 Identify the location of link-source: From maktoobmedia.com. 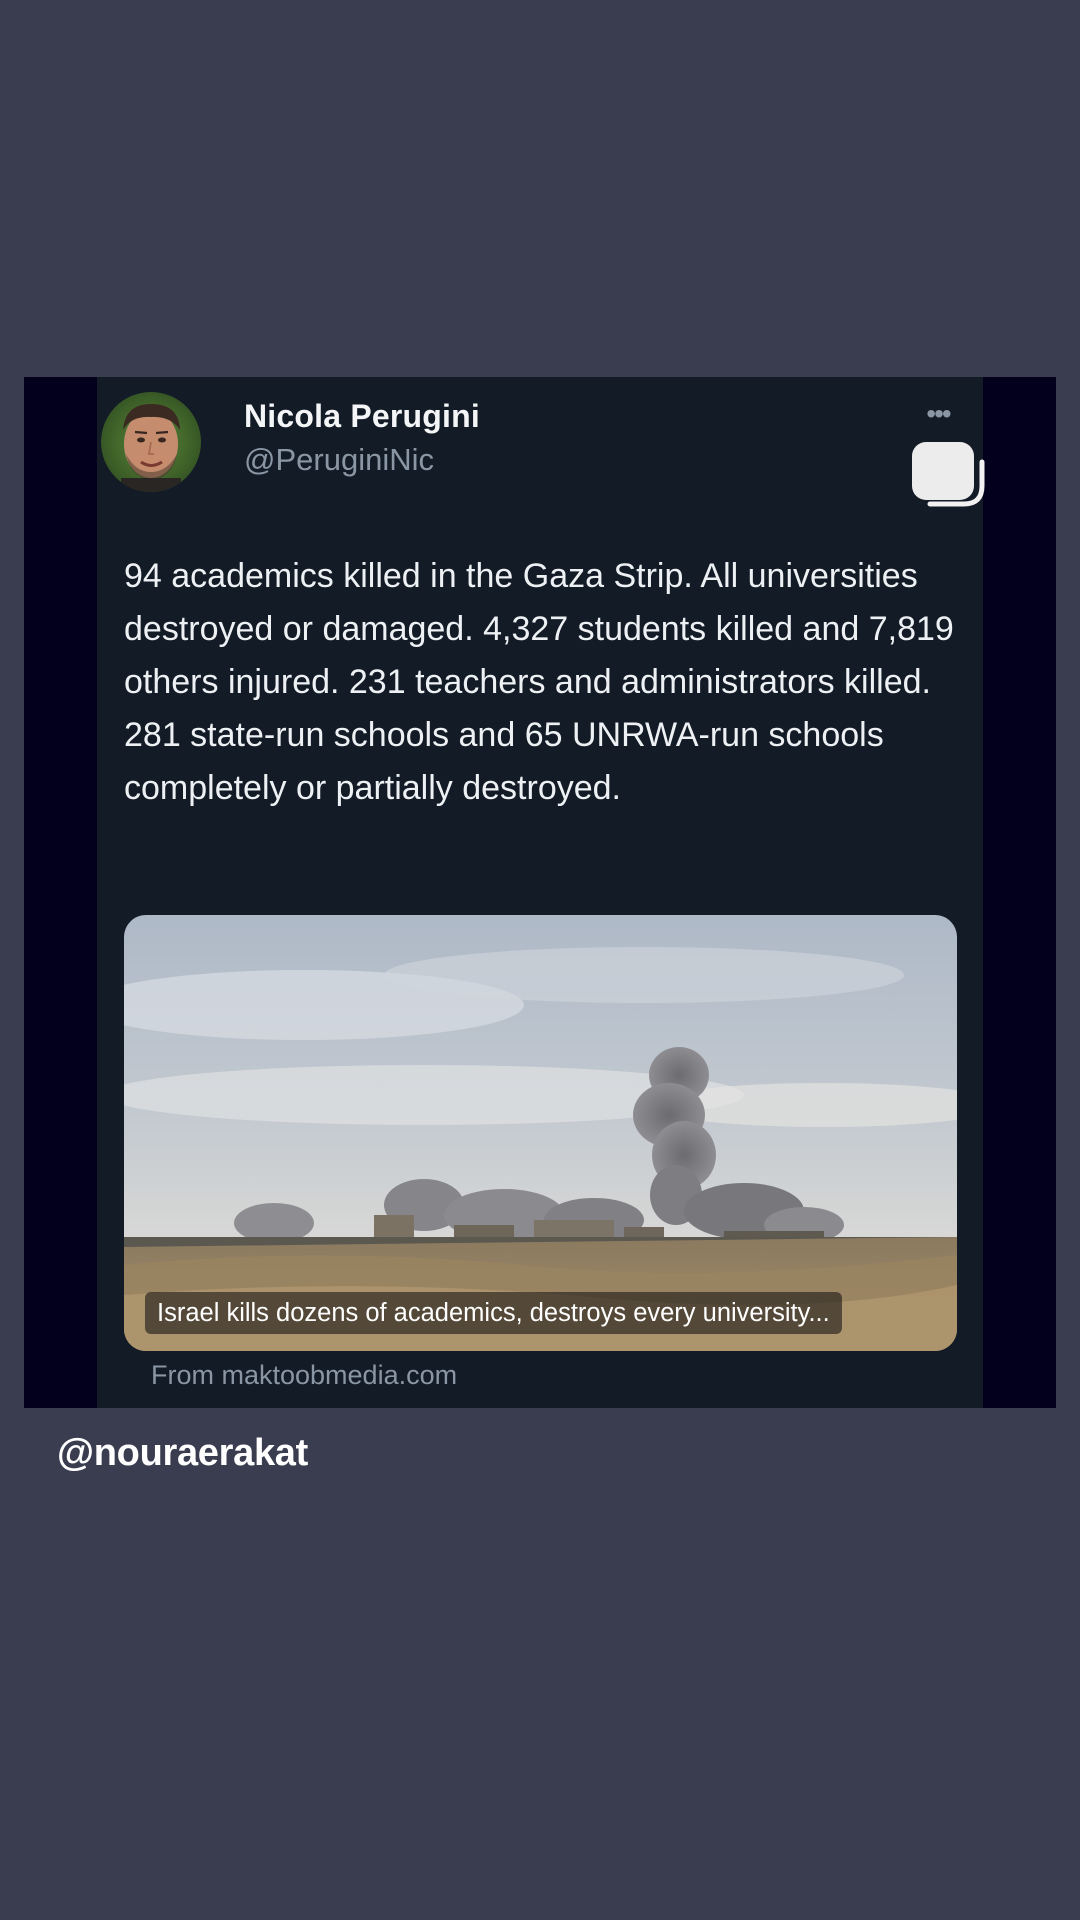
(304, 1375).